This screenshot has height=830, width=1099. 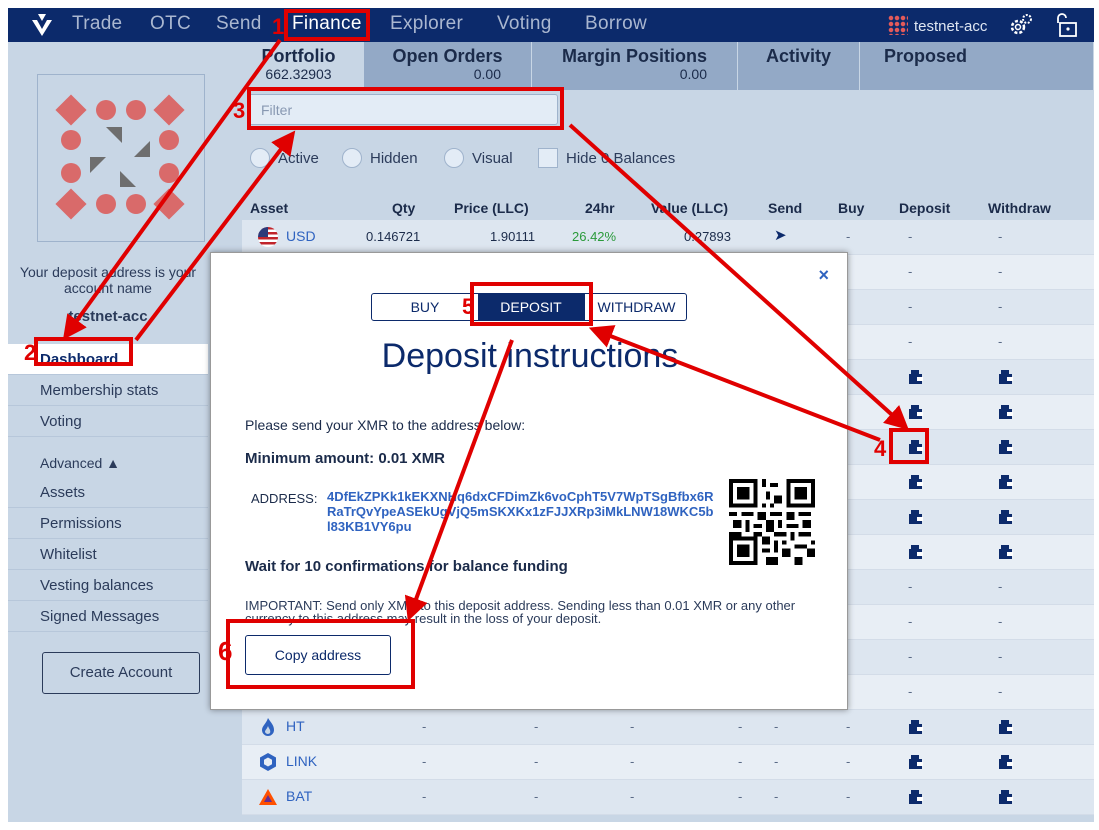 I want to click on hide-zero-checkbox: Hide 0 Balances, so click(x=606, y=158).